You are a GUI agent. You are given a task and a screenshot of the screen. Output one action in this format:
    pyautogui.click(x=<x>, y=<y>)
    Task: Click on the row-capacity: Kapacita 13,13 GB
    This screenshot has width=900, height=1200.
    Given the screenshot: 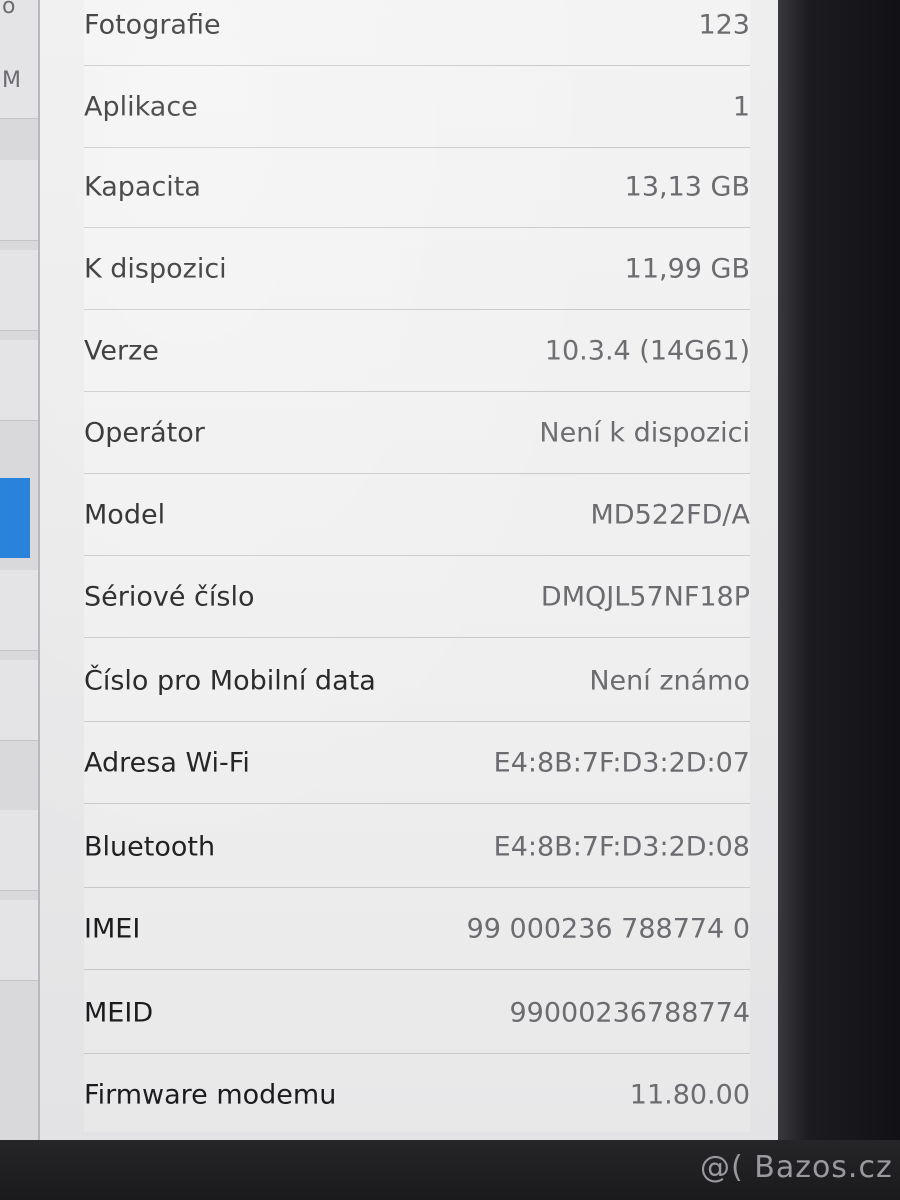 What is the action you would take?
    pyautogui.click(x=417, y=187)
    